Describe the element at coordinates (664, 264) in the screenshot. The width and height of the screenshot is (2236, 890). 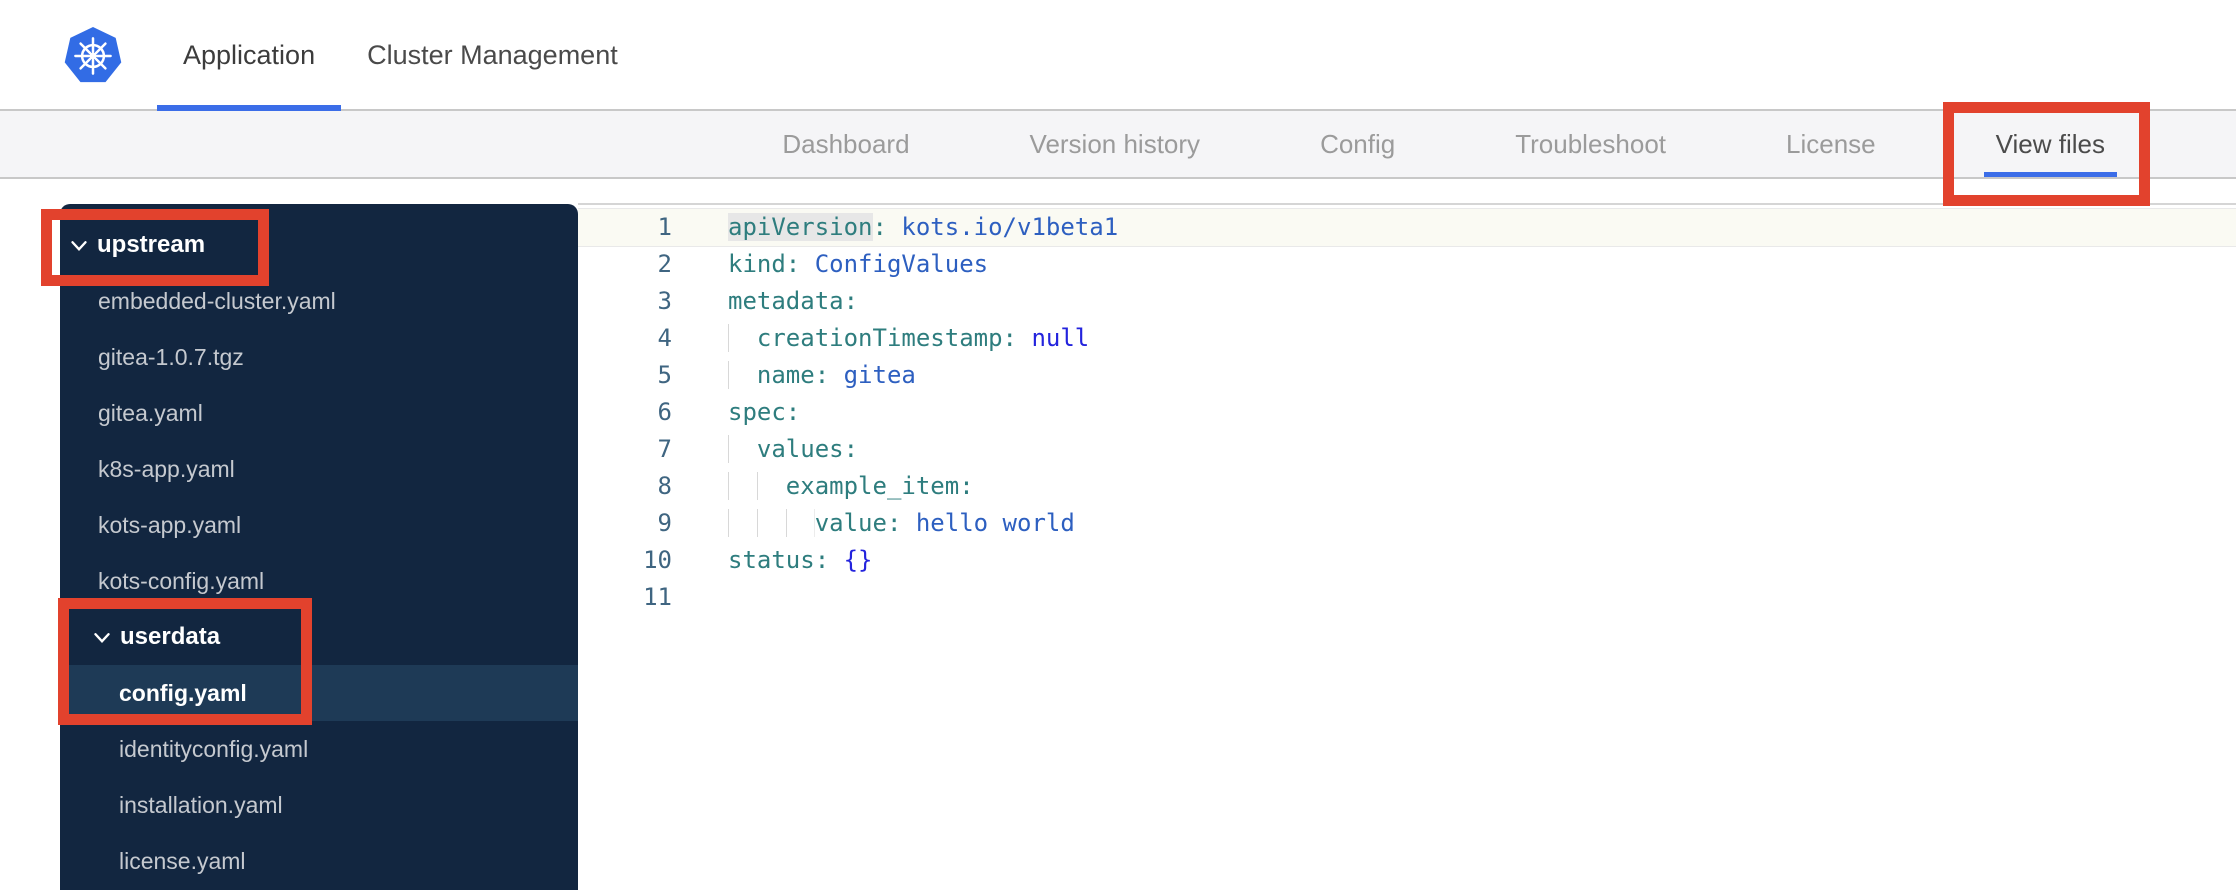
I see `line-number: 2` at that location.